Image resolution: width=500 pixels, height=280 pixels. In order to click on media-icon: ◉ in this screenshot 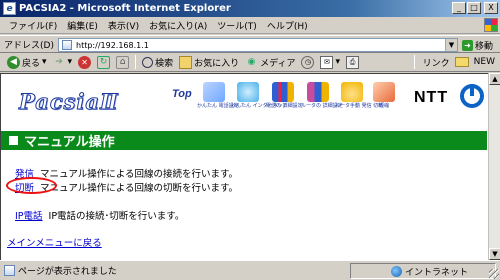, I will do `click(251, 62)`.